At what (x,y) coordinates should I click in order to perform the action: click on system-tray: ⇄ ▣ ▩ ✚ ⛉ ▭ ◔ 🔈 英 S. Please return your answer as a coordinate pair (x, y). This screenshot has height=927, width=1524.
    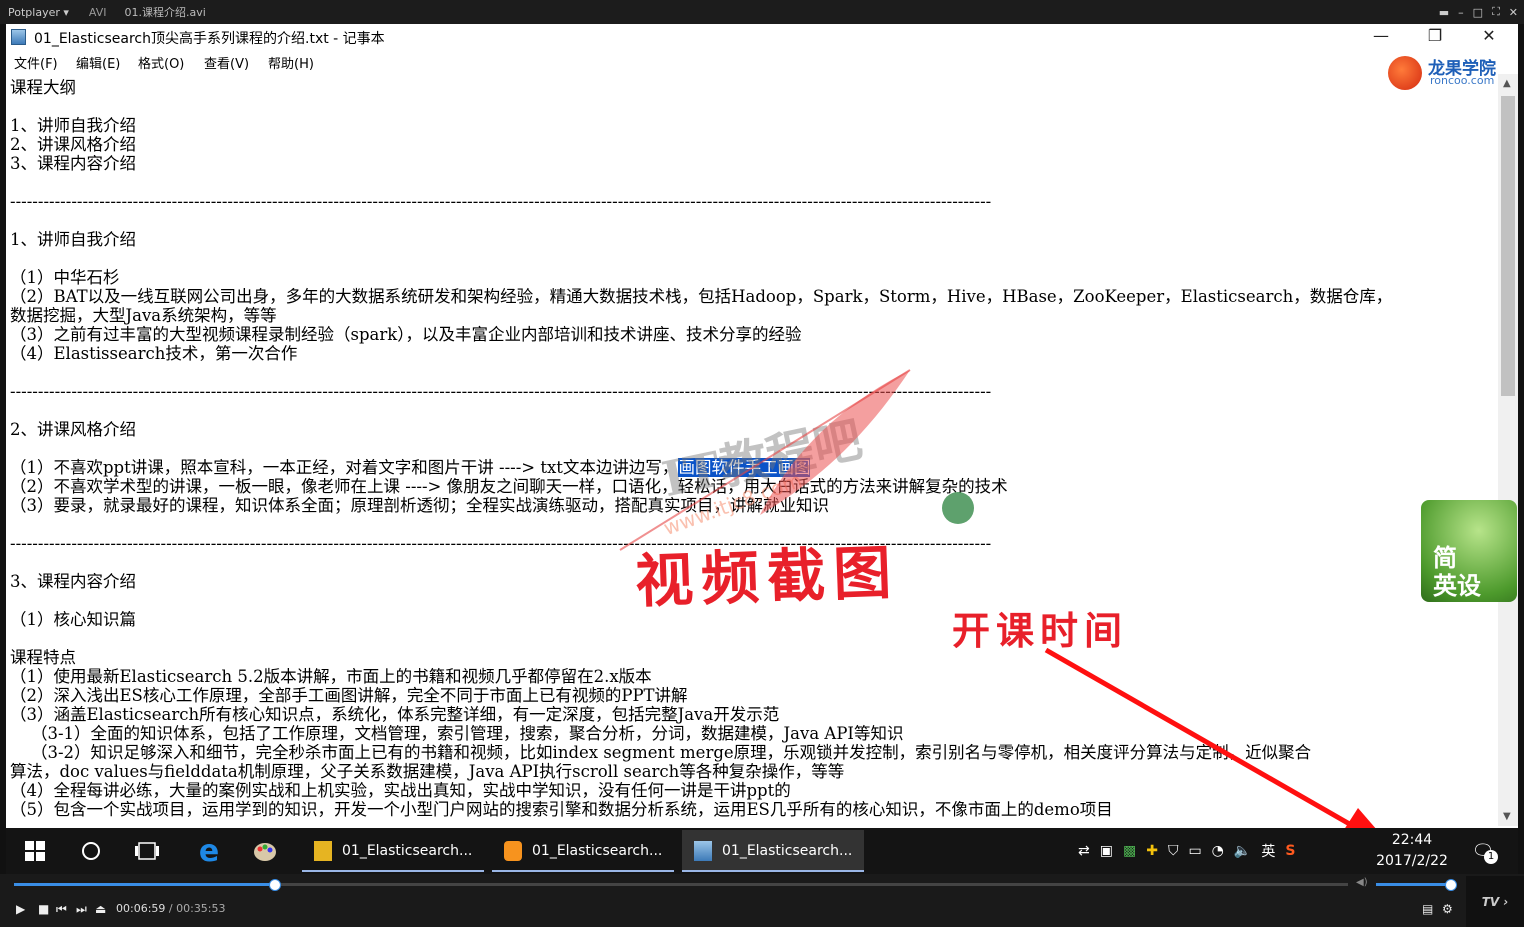
    Looking at the image, I should click on (1186, 851).